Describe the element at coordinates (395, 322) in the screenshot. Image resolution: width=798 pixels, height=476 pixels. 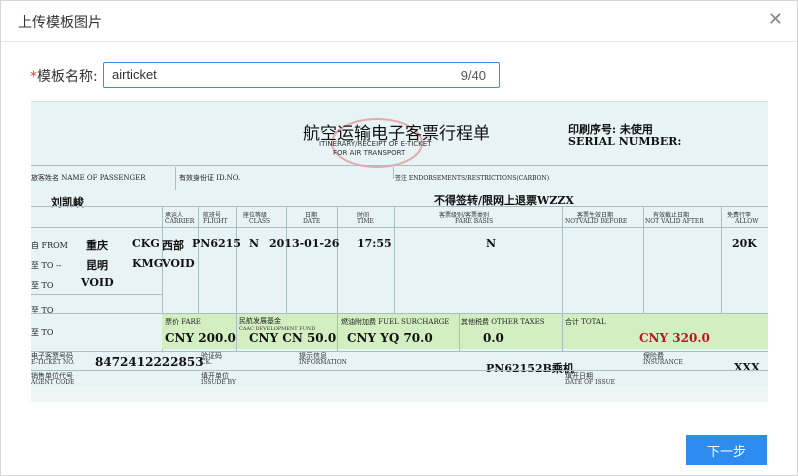
I see `fuel-label: 燃油附加费 FUEL SURCHARGE` at that location.